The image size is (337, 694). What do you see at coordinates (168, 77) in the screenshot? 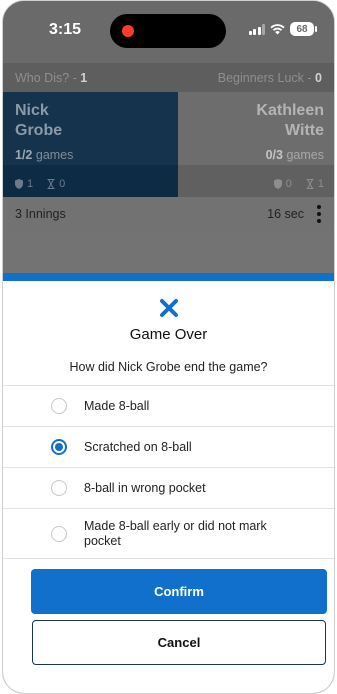
I see `team-score-row: Who Dis? - 1 Beginners Luck - 0` at bounding box center [168, 77].